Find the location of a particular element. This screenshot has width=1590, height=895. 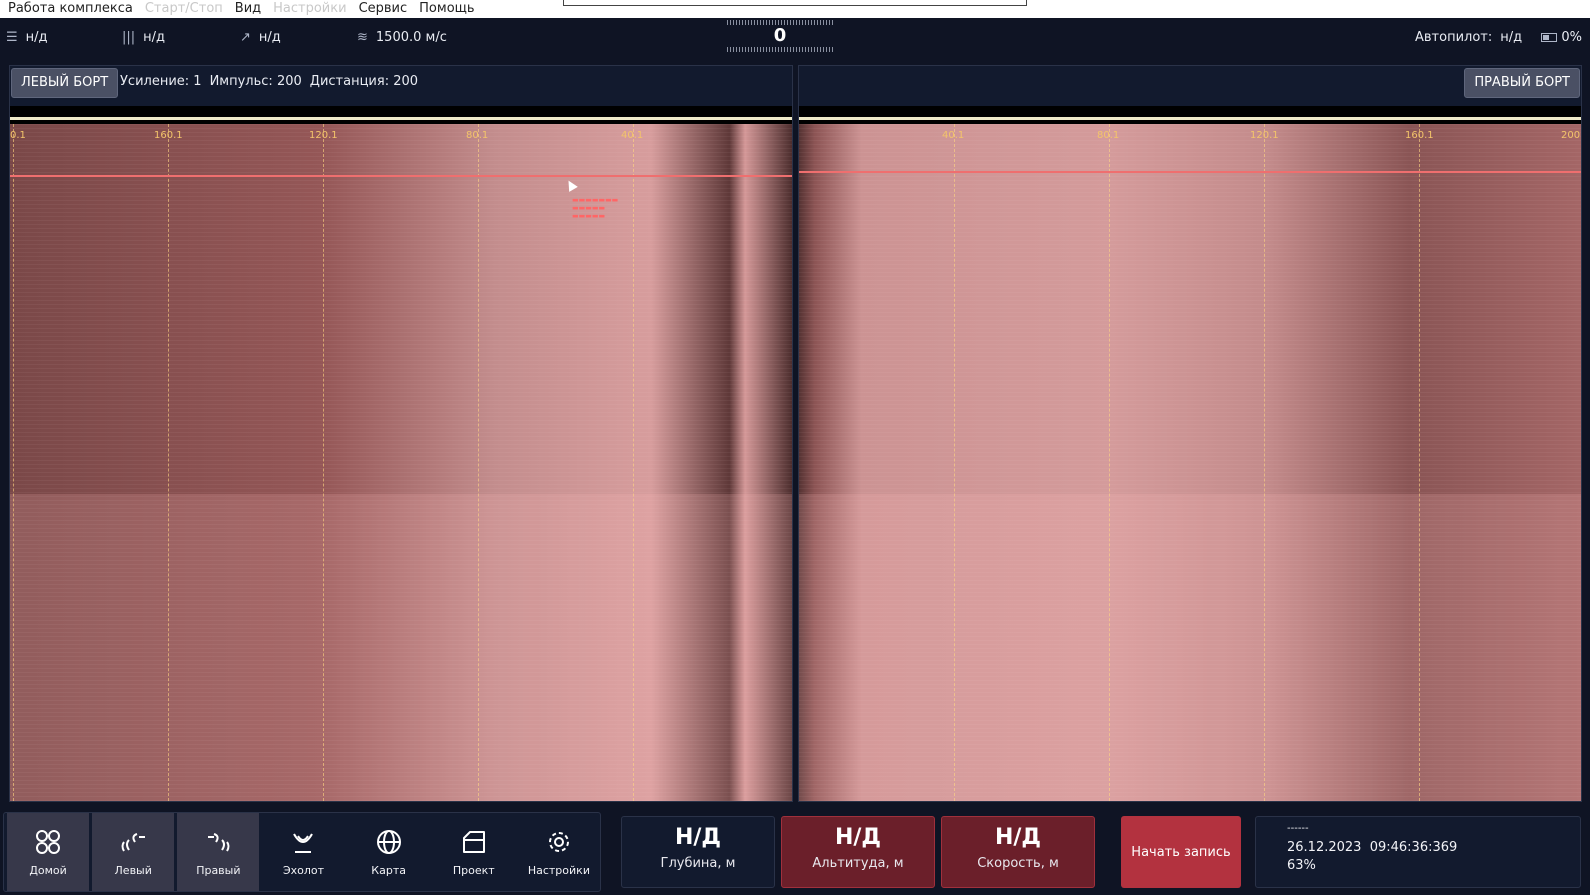

depth-label: Глубина, м is located at coordinates (698, 863).